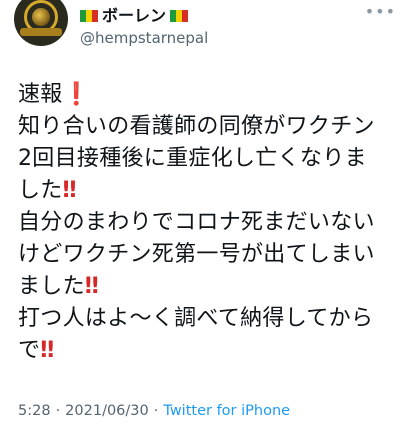 This screenshot has height=436, width=410. What do you see at coordinates (54, 94) in the screenshot?
I see `tweet-text-line: 速報❗` at bounding box center [54, 94].